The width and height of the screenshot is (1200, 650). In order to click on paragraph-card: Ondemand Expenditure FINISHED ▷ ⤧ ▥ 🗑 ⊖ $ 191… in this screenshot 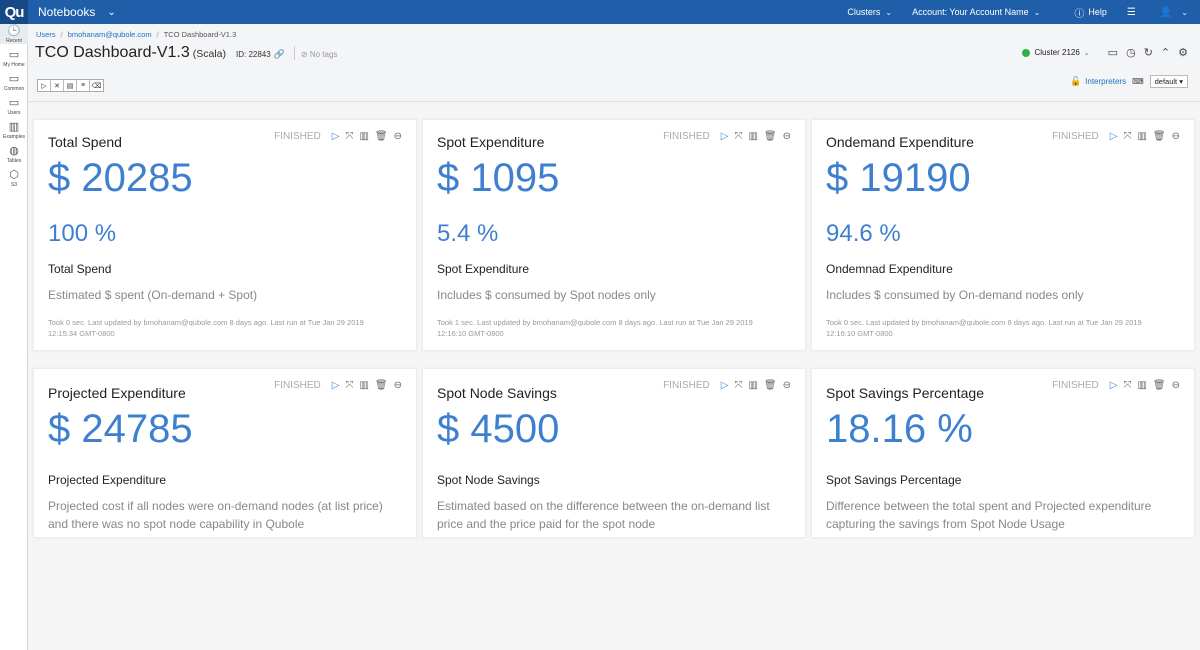, I will do `click(1003, 235)`.